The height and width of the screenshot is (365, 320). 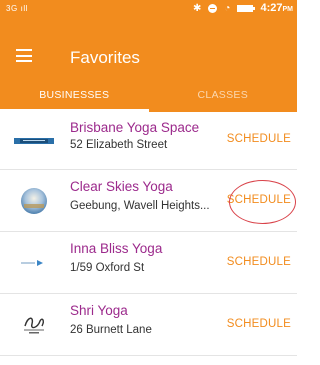 What do you see at coordinates (246, 8) in the screenshot?
I see `battery-icon` at bounding box center [246, 8].